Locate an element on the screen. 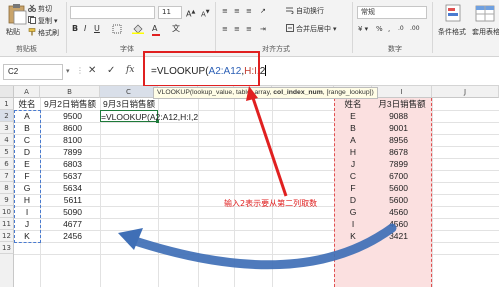  wrap-text-button: 自动换行 is located at coordinates (305, 11).